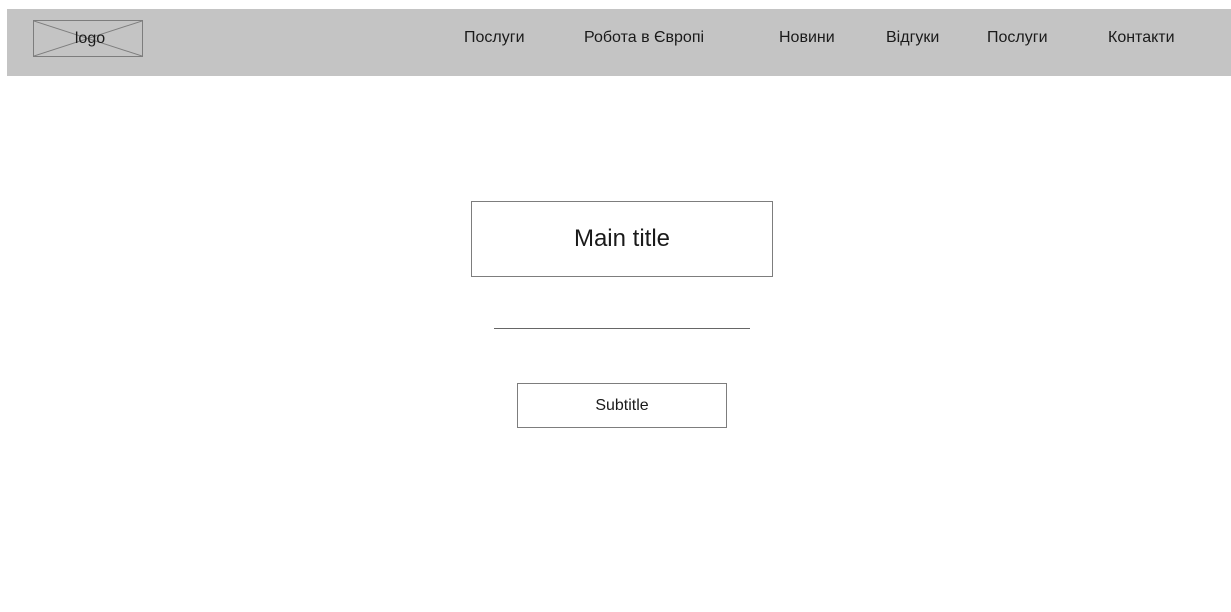 The height and width of the screenshot is (612, 1231). What do you see at coordinates (622, 328) in the screenshot?
I see `divider-line` at bounding box center [622, 328].